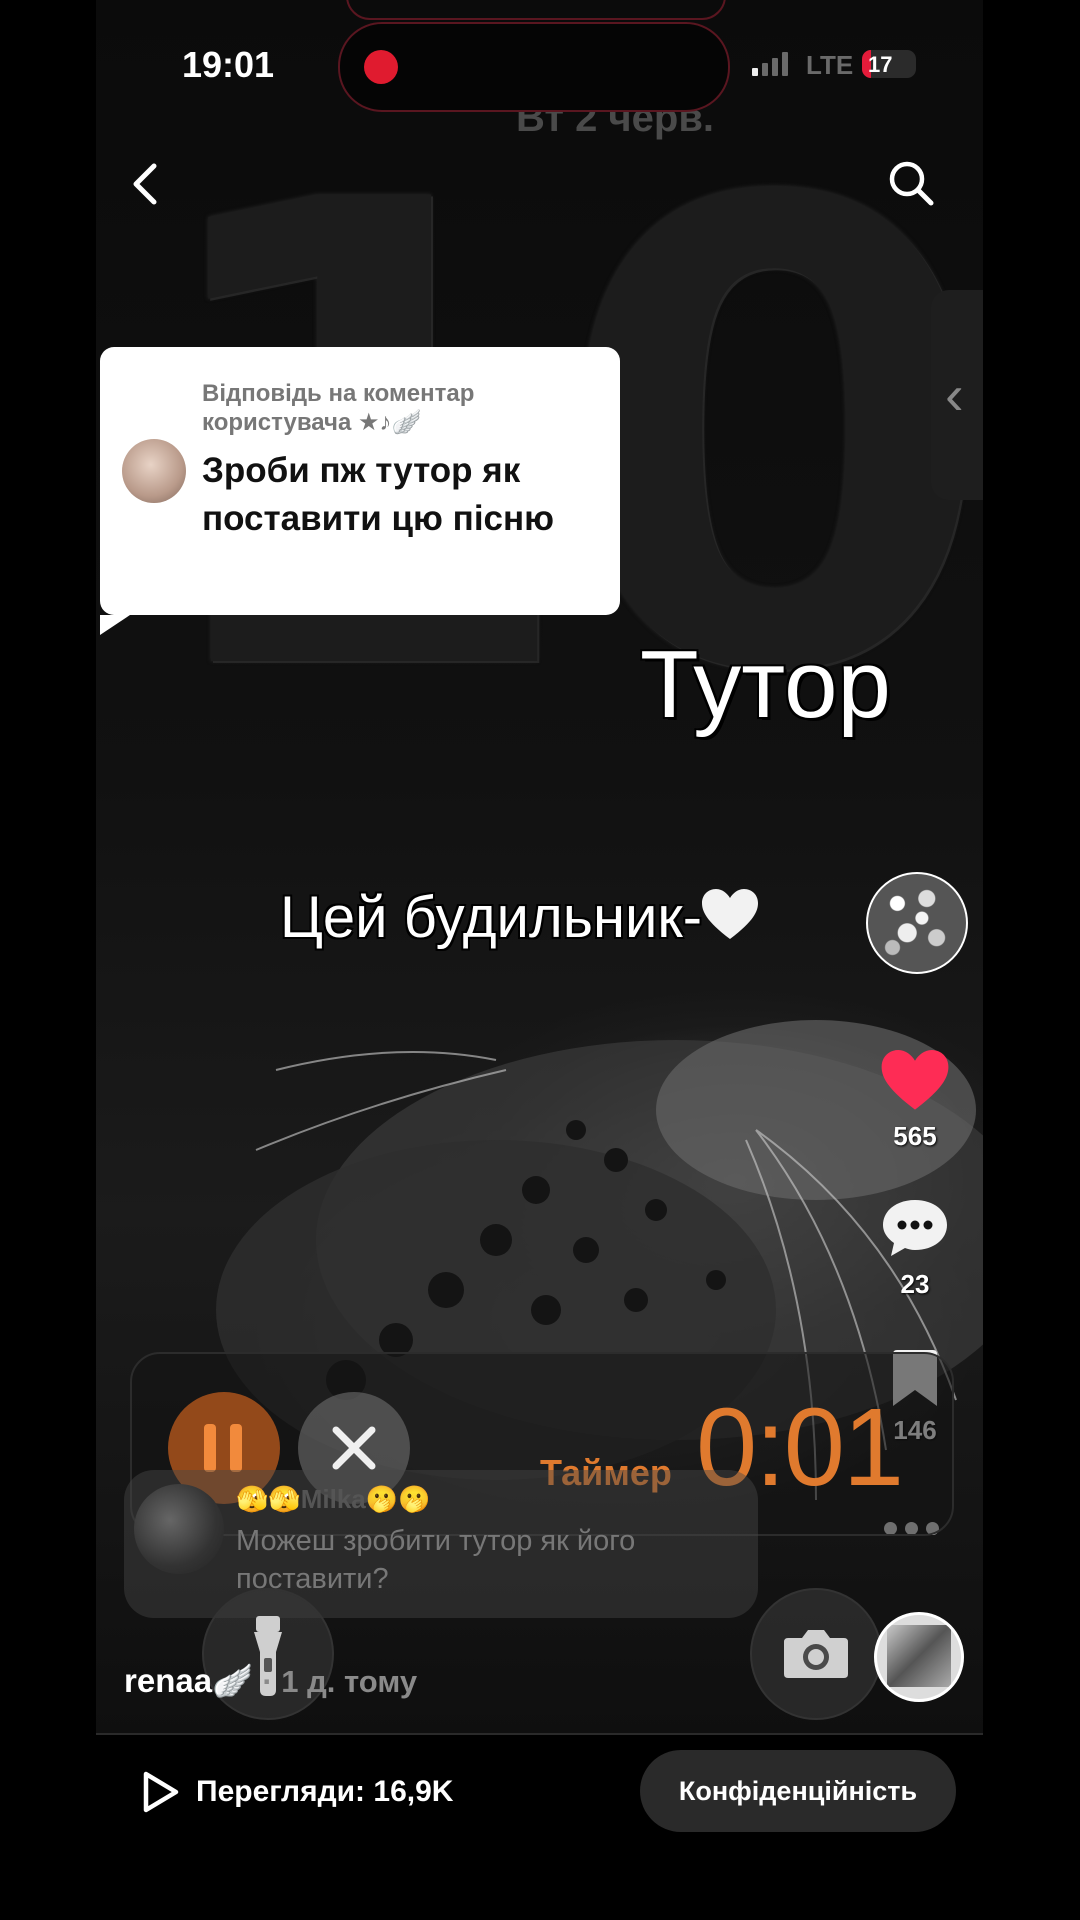 The width and height of the screenshot is (1080, 1920). Describe the element at coordinates (915, 1080) in the screenshot. I see `heart-icon` at that location.